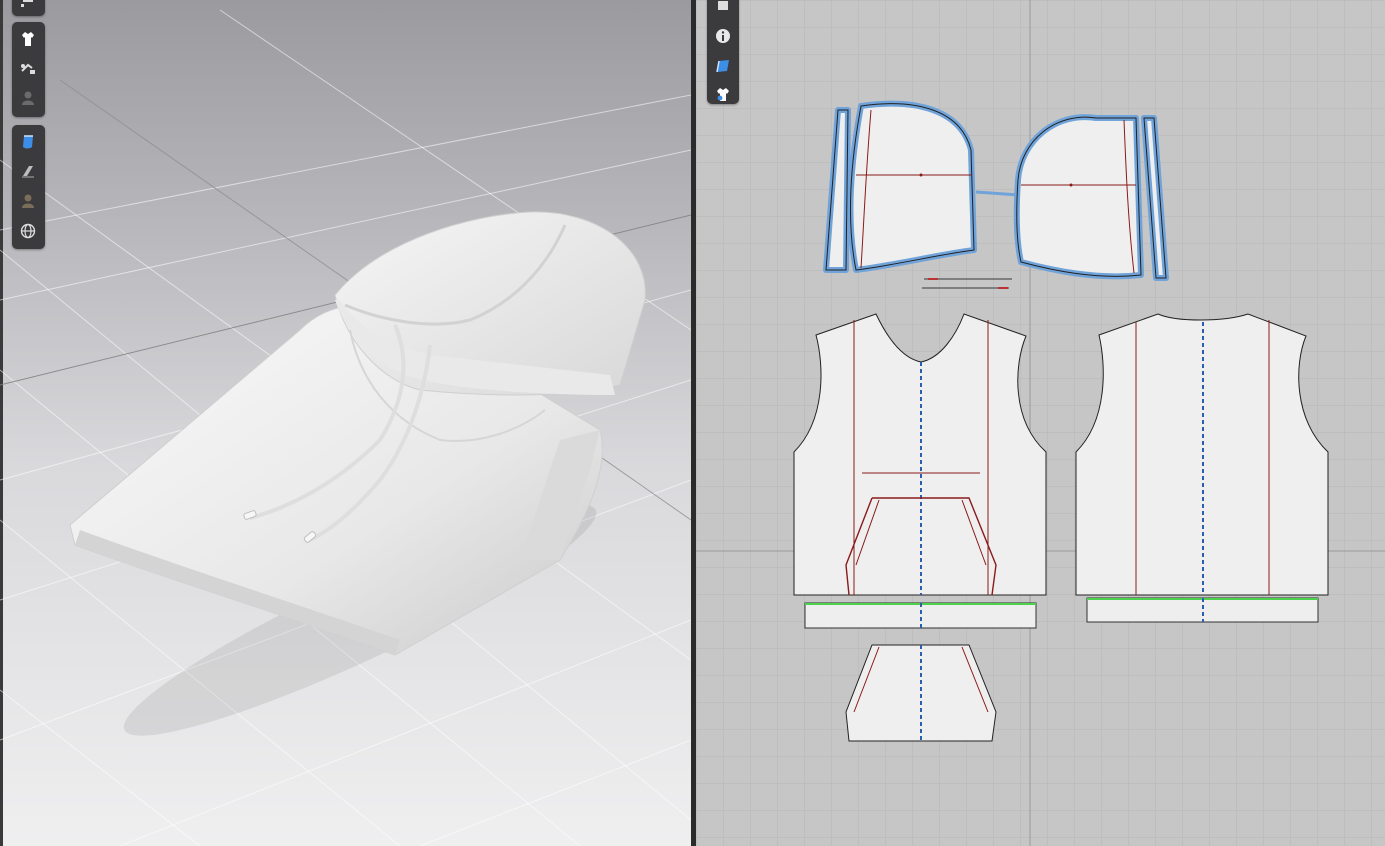 The image size is (1385, 846). I want to click on layer-icon, so click(28, 8).